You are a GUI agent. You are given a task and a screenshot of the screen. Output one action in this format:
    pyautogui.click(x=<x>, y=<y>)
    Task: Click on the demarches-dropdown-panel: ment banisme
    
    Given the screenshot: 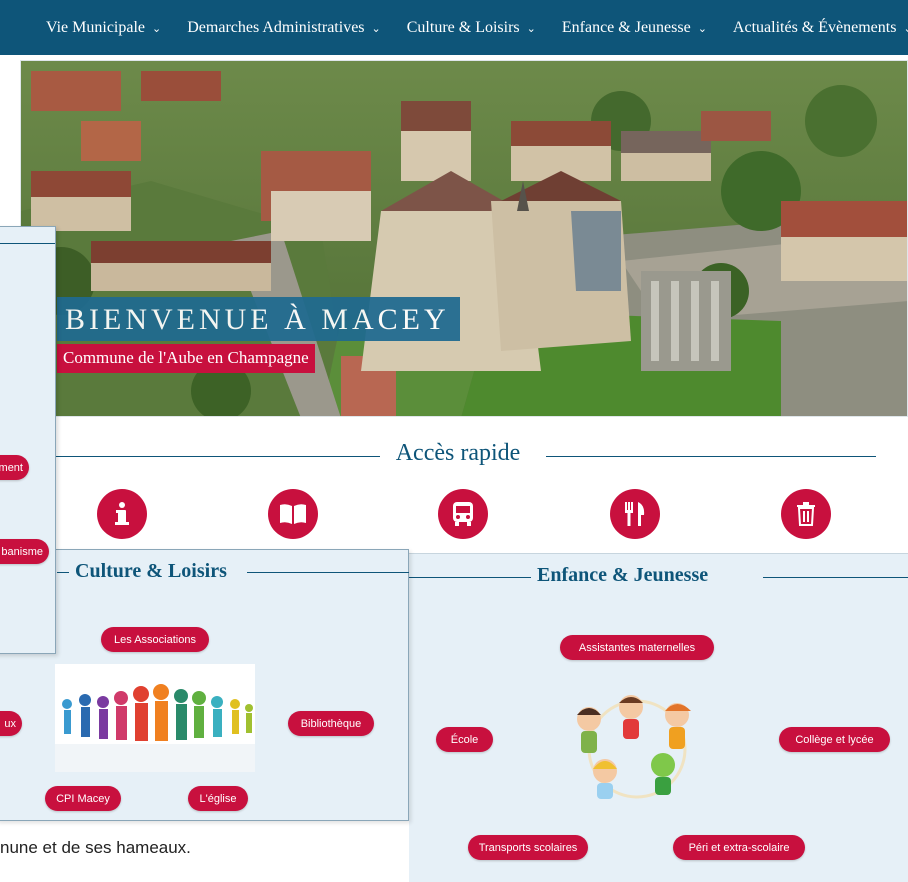 What is the action you would take?
    pyautogui.click(x=28, y=440)
    